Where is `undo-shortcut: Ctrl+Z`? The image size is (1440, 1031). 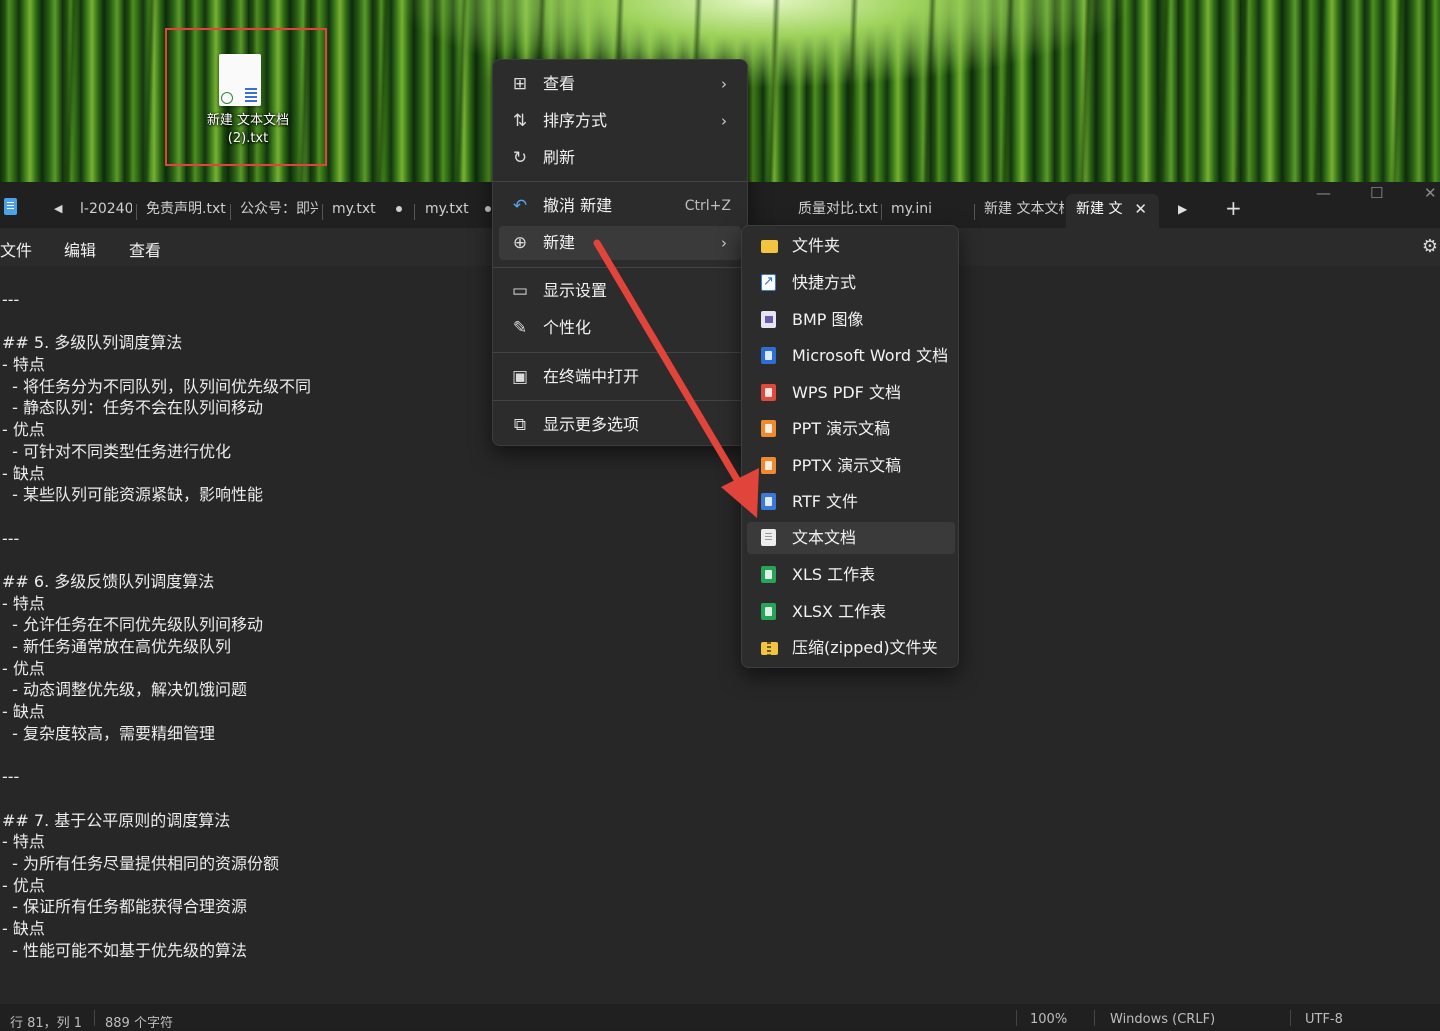
undo-shortcut: Ctrl+Z is located at coordinates (707, 206).